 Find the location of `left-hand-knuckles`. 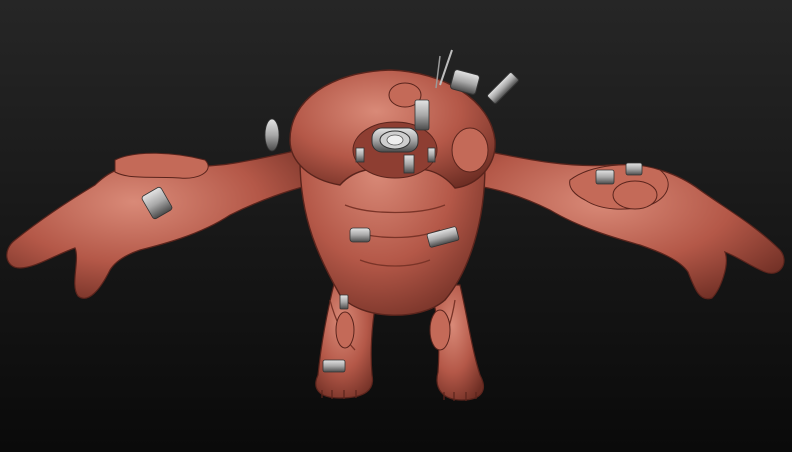

left-hand-knuckles is located at coordinates (161, 165).